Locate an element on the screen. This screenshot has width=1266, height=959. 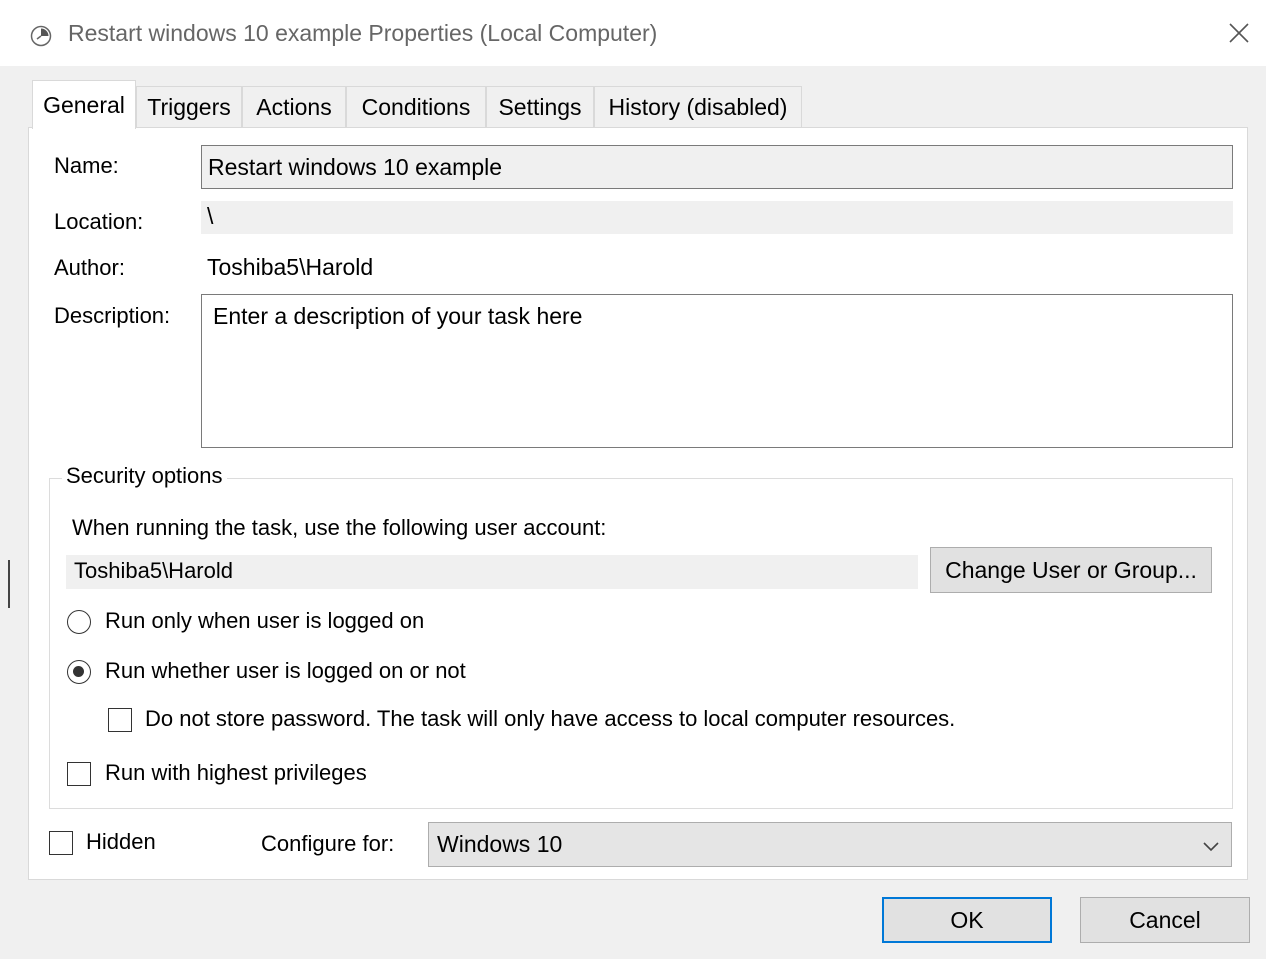
description-label: Description: is located at coordinates (112, 315).